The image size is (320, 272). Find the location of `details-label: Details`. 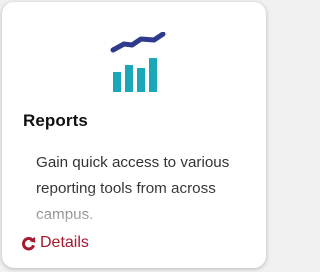

details-label: Details is located at coordinates (64, 242).